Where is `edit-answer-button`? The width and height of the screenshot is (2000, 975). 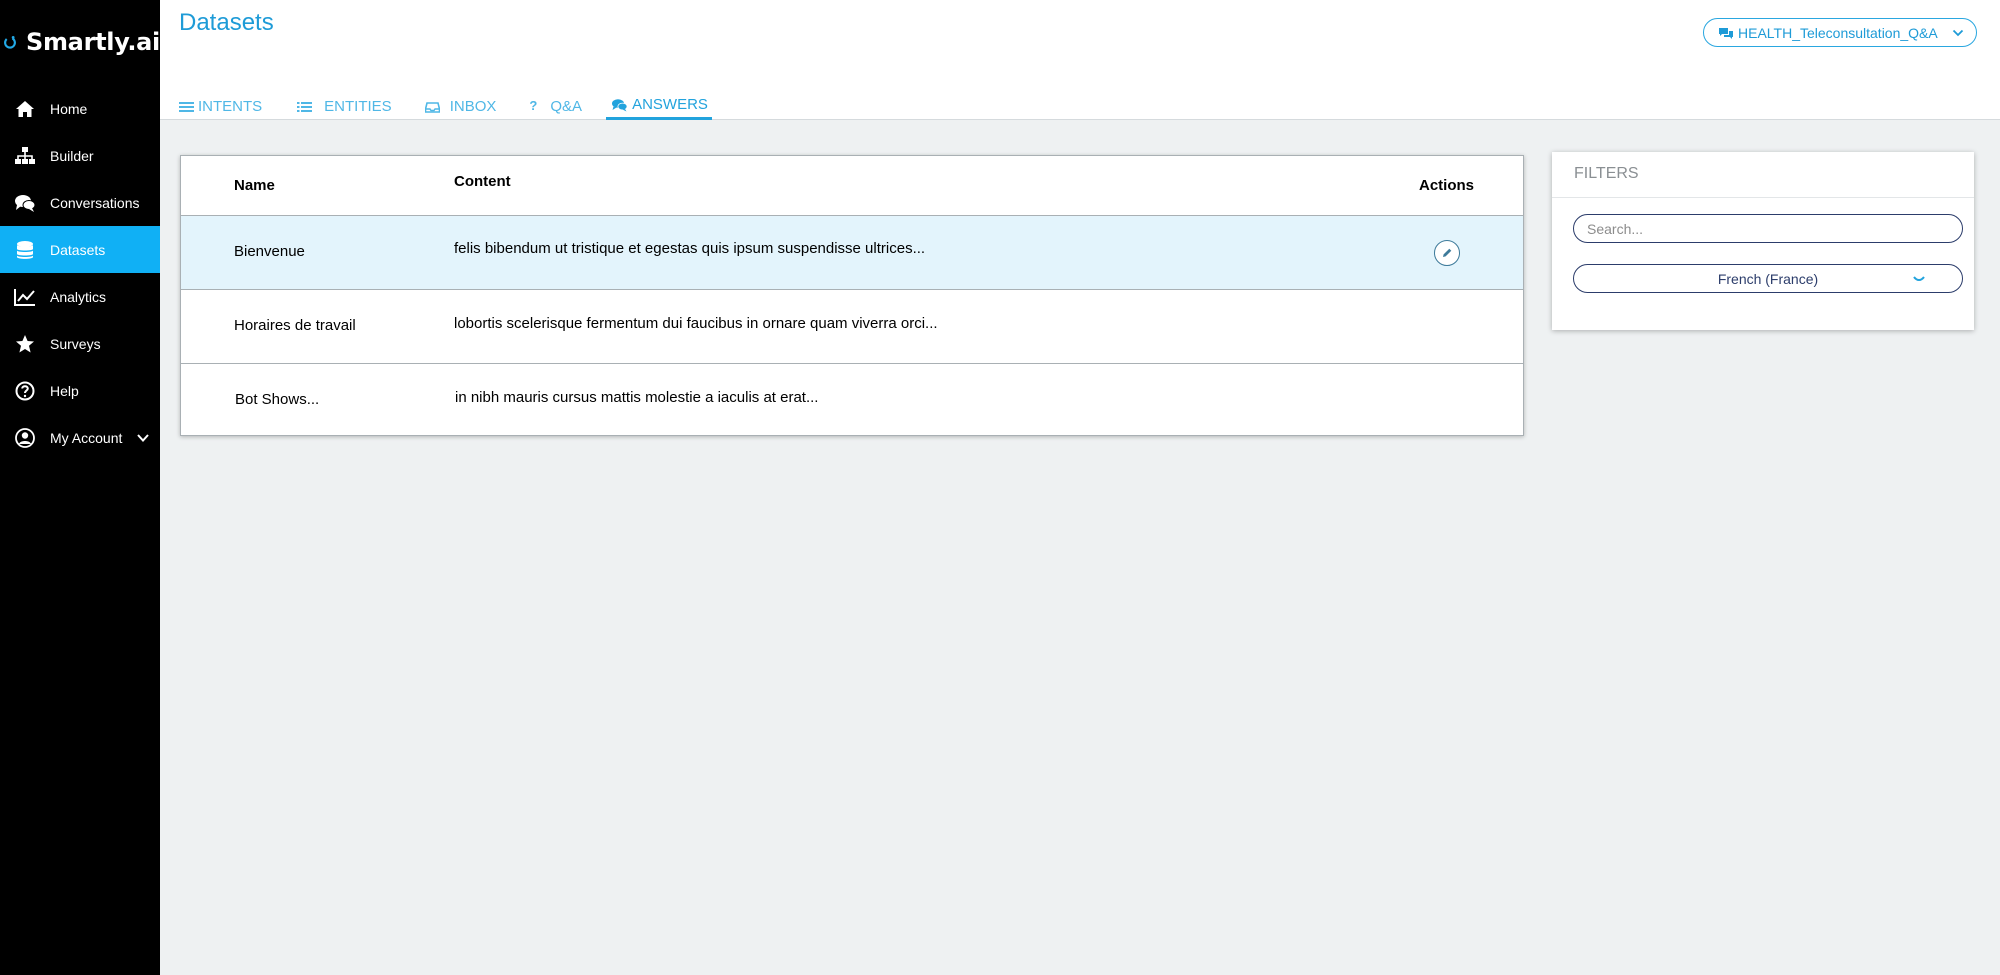
edit-answer-button is located at coordinates (1447, 253).